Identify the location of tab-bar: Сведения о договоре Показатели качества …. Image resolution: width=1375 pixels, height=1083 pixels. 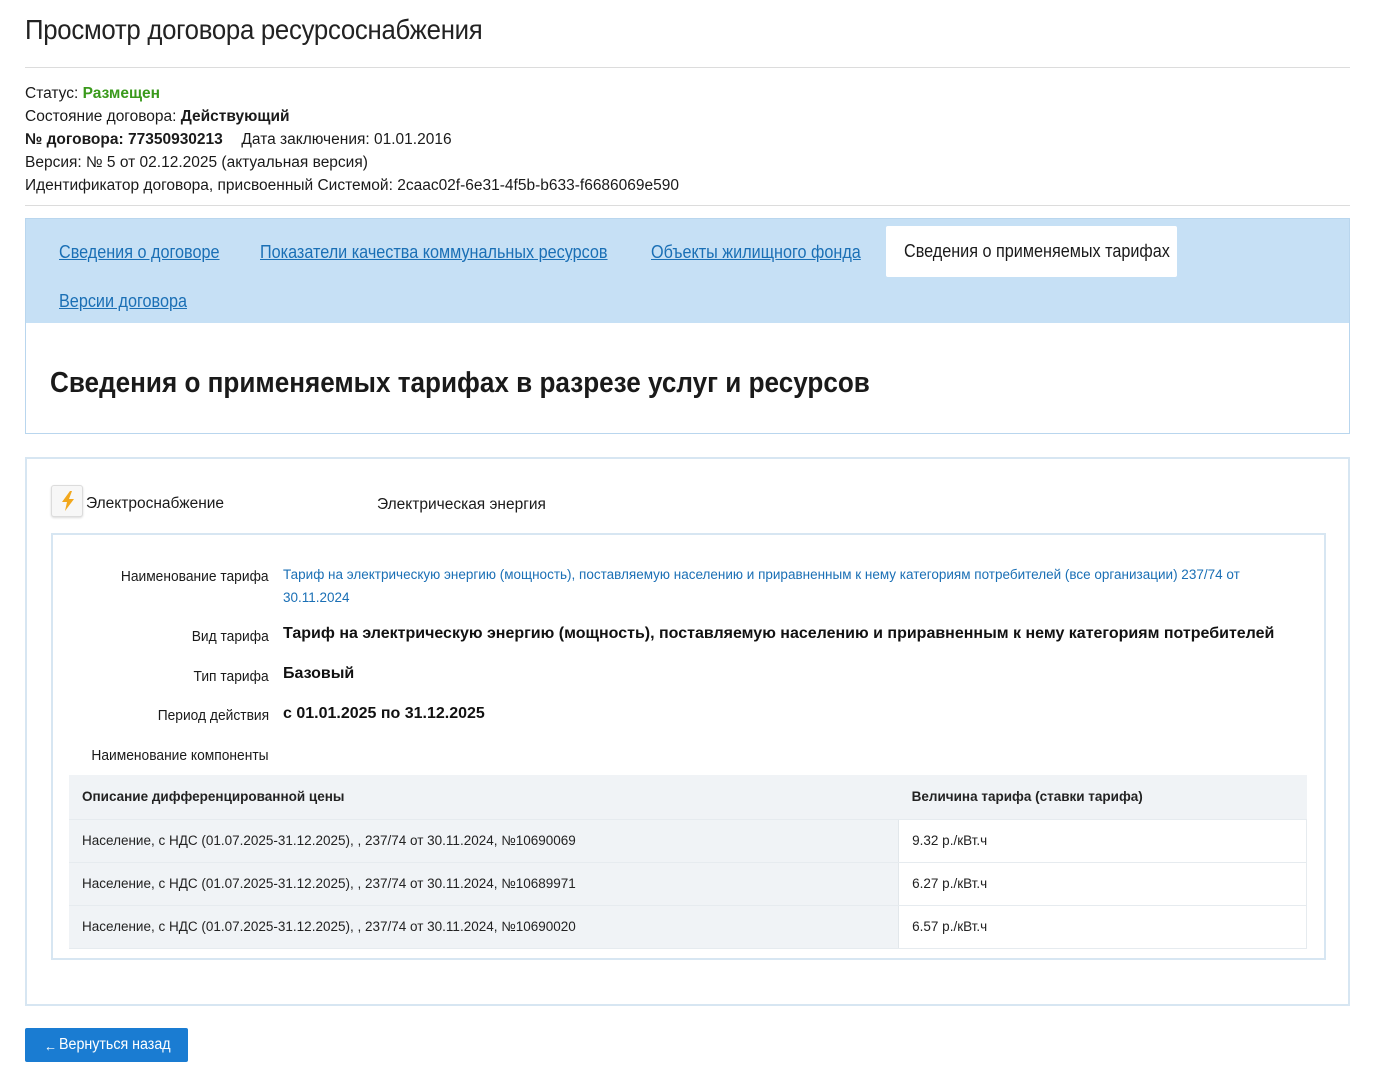
(687, 271).